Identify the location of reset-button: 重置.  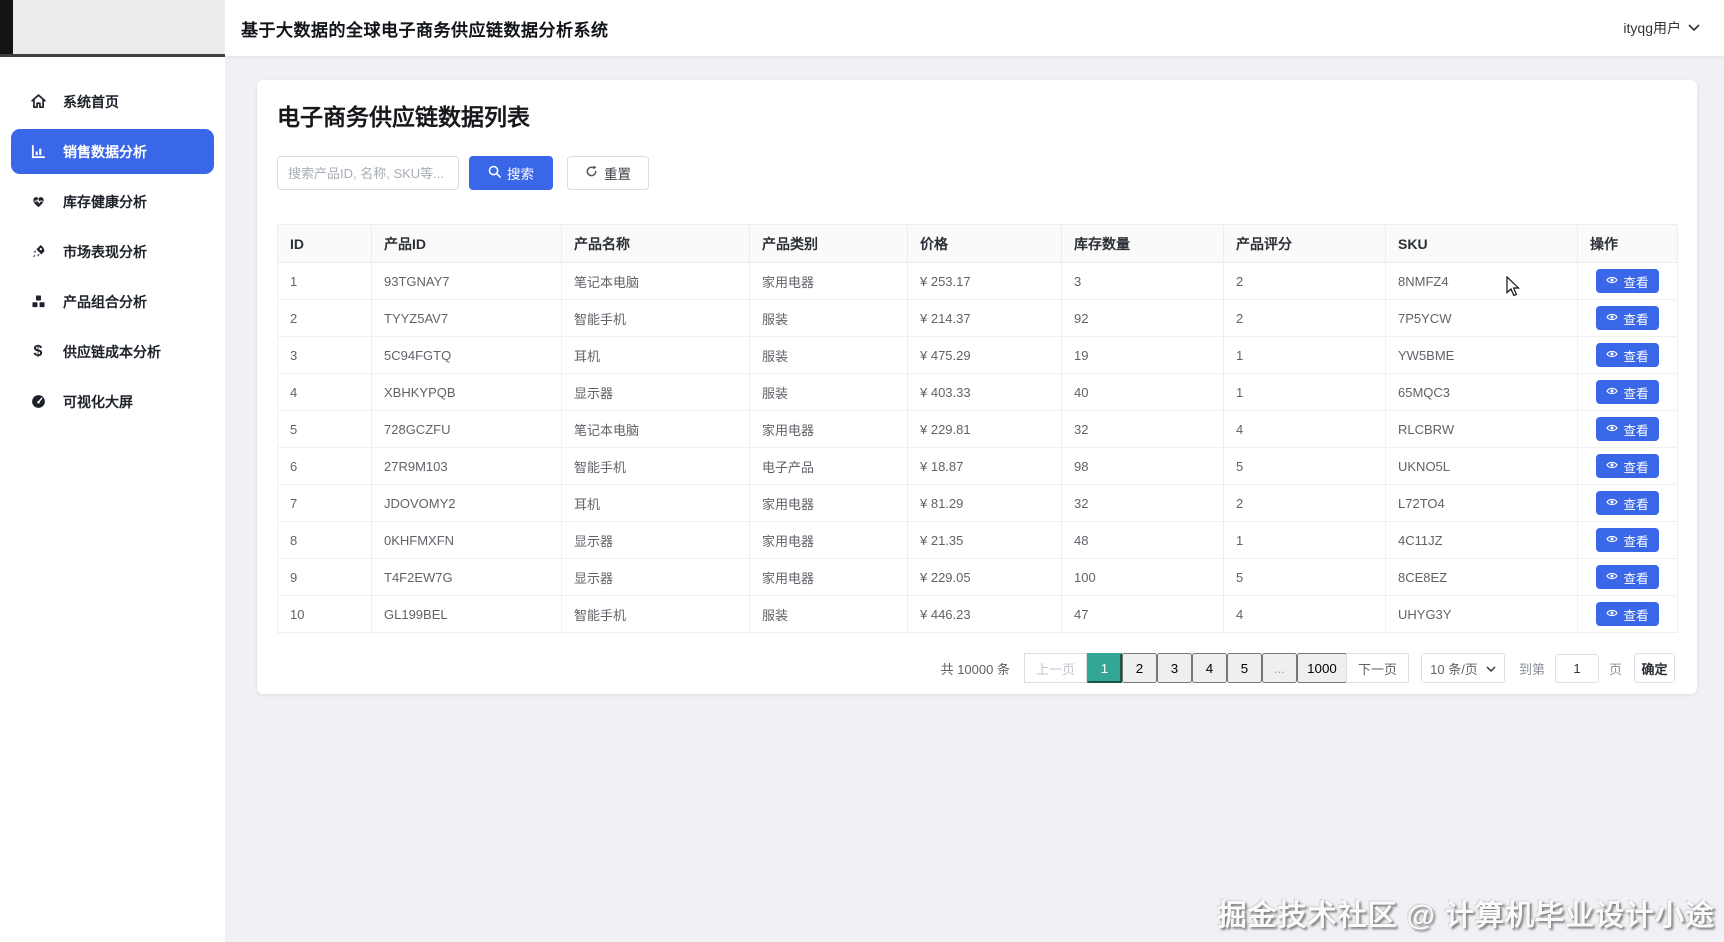
(608, 173).